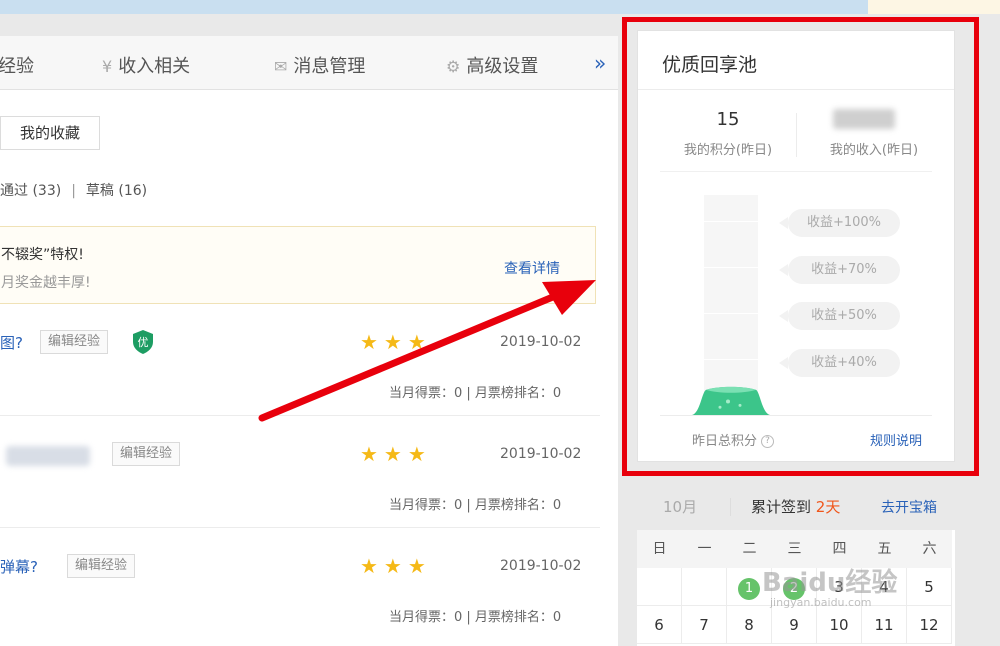 This screenshot has width=1000, height=646. Describe the element at coordinates (821, 602) in the screenshot. I see `watermark-url: jingyan.baidu.com` at that location.